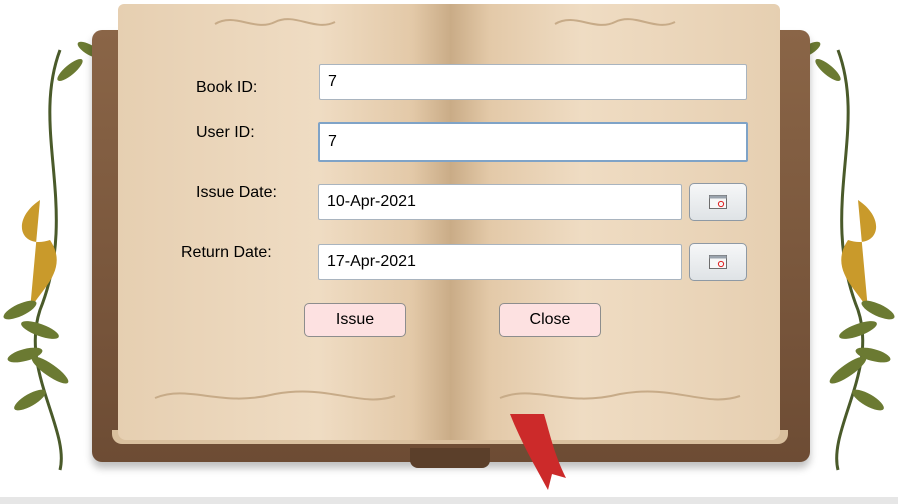  What do you see at coordinates (615, 22) in the screenshot?
I see `page-flourish-top-right` at bounding box center [615, 22].